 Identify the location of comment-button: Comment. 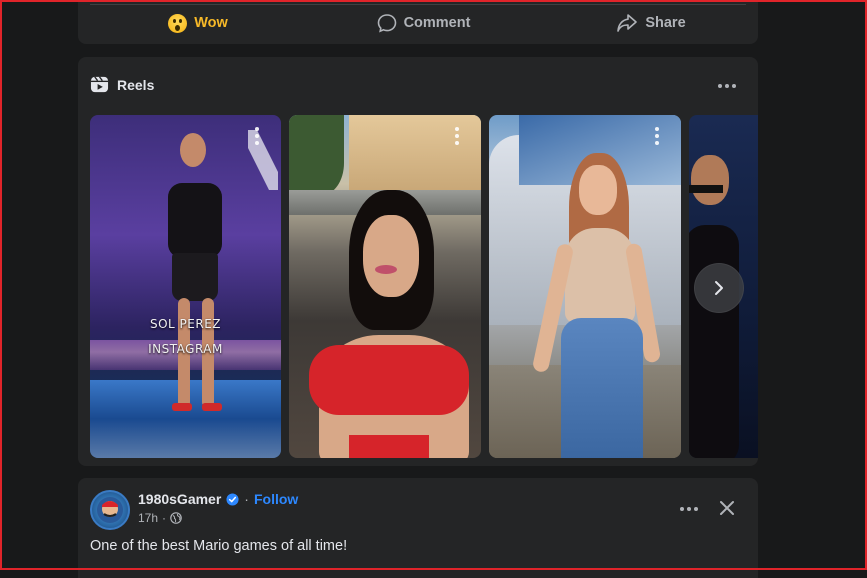
(423, 23).